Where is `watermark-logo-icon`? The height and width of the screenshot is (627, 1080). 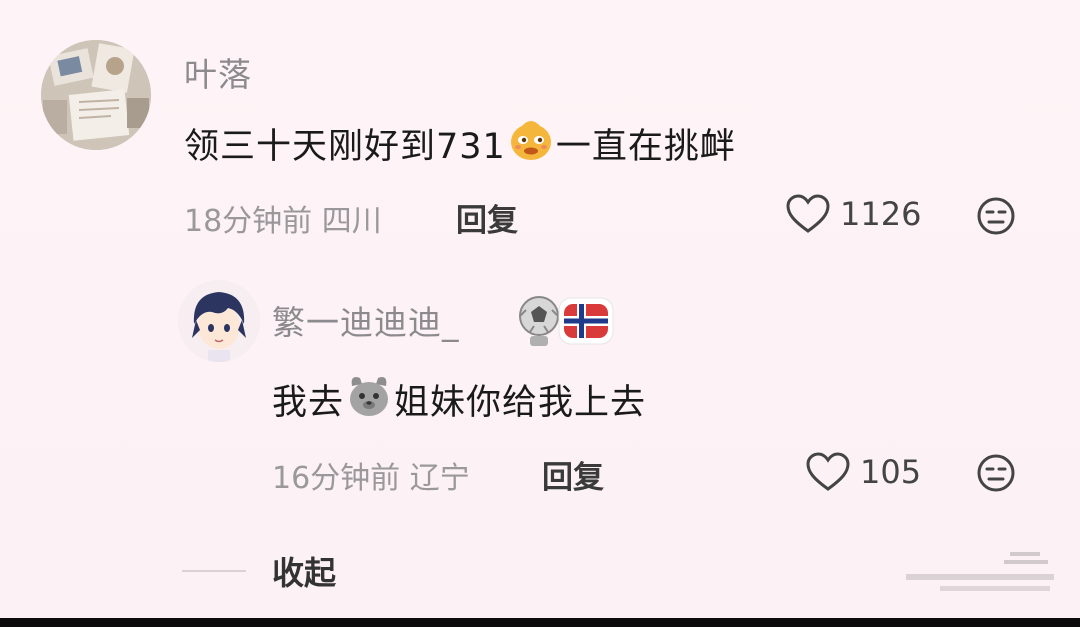
watermark-logo-icon is located at coordinates (980, 574).